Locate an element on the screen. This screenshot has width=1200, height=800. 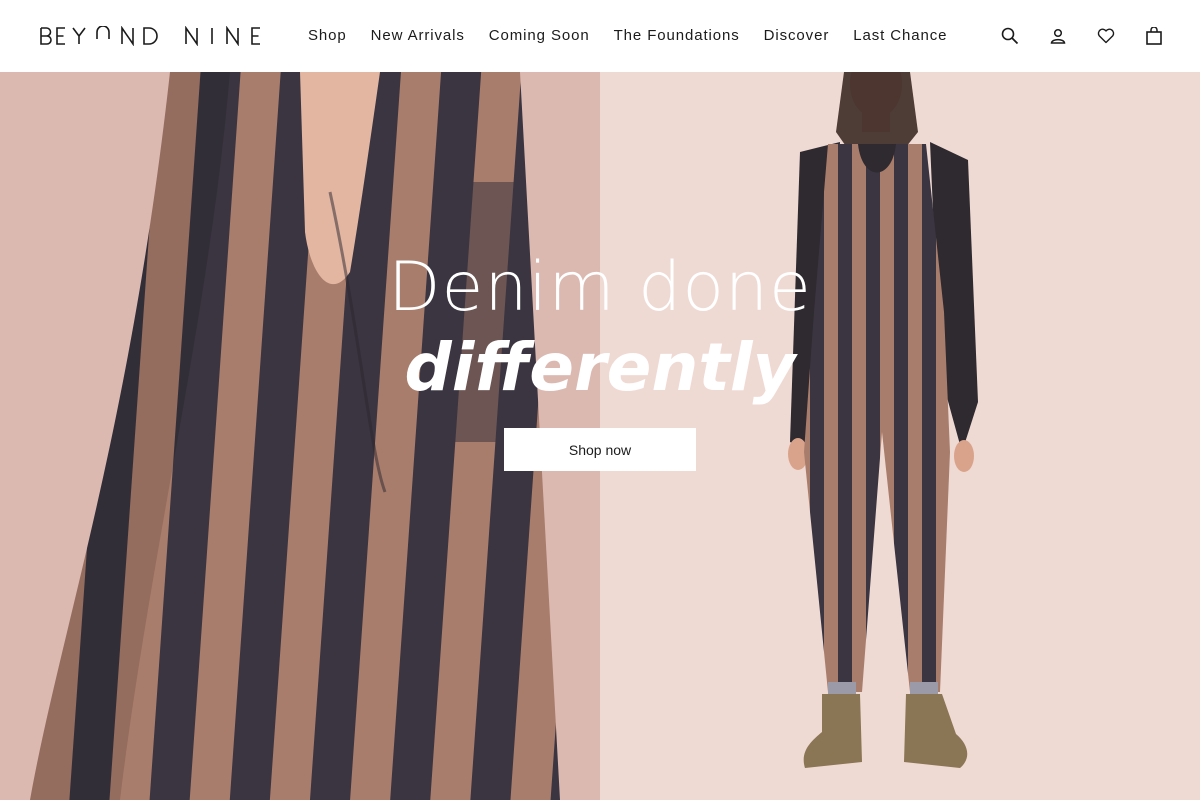
nav-item-discover: Discover is located at coordinates (797, 36).